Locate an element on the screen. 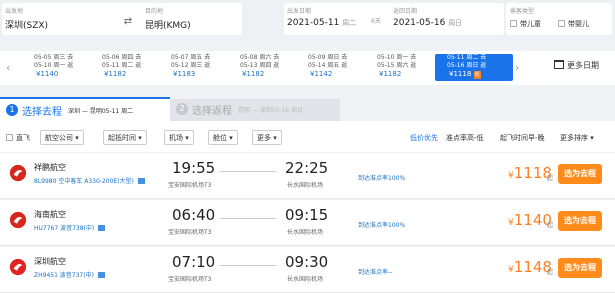 This screenshot has width=615, height=293. depart-label: 出发日期 is located at coordinates (299, 11).